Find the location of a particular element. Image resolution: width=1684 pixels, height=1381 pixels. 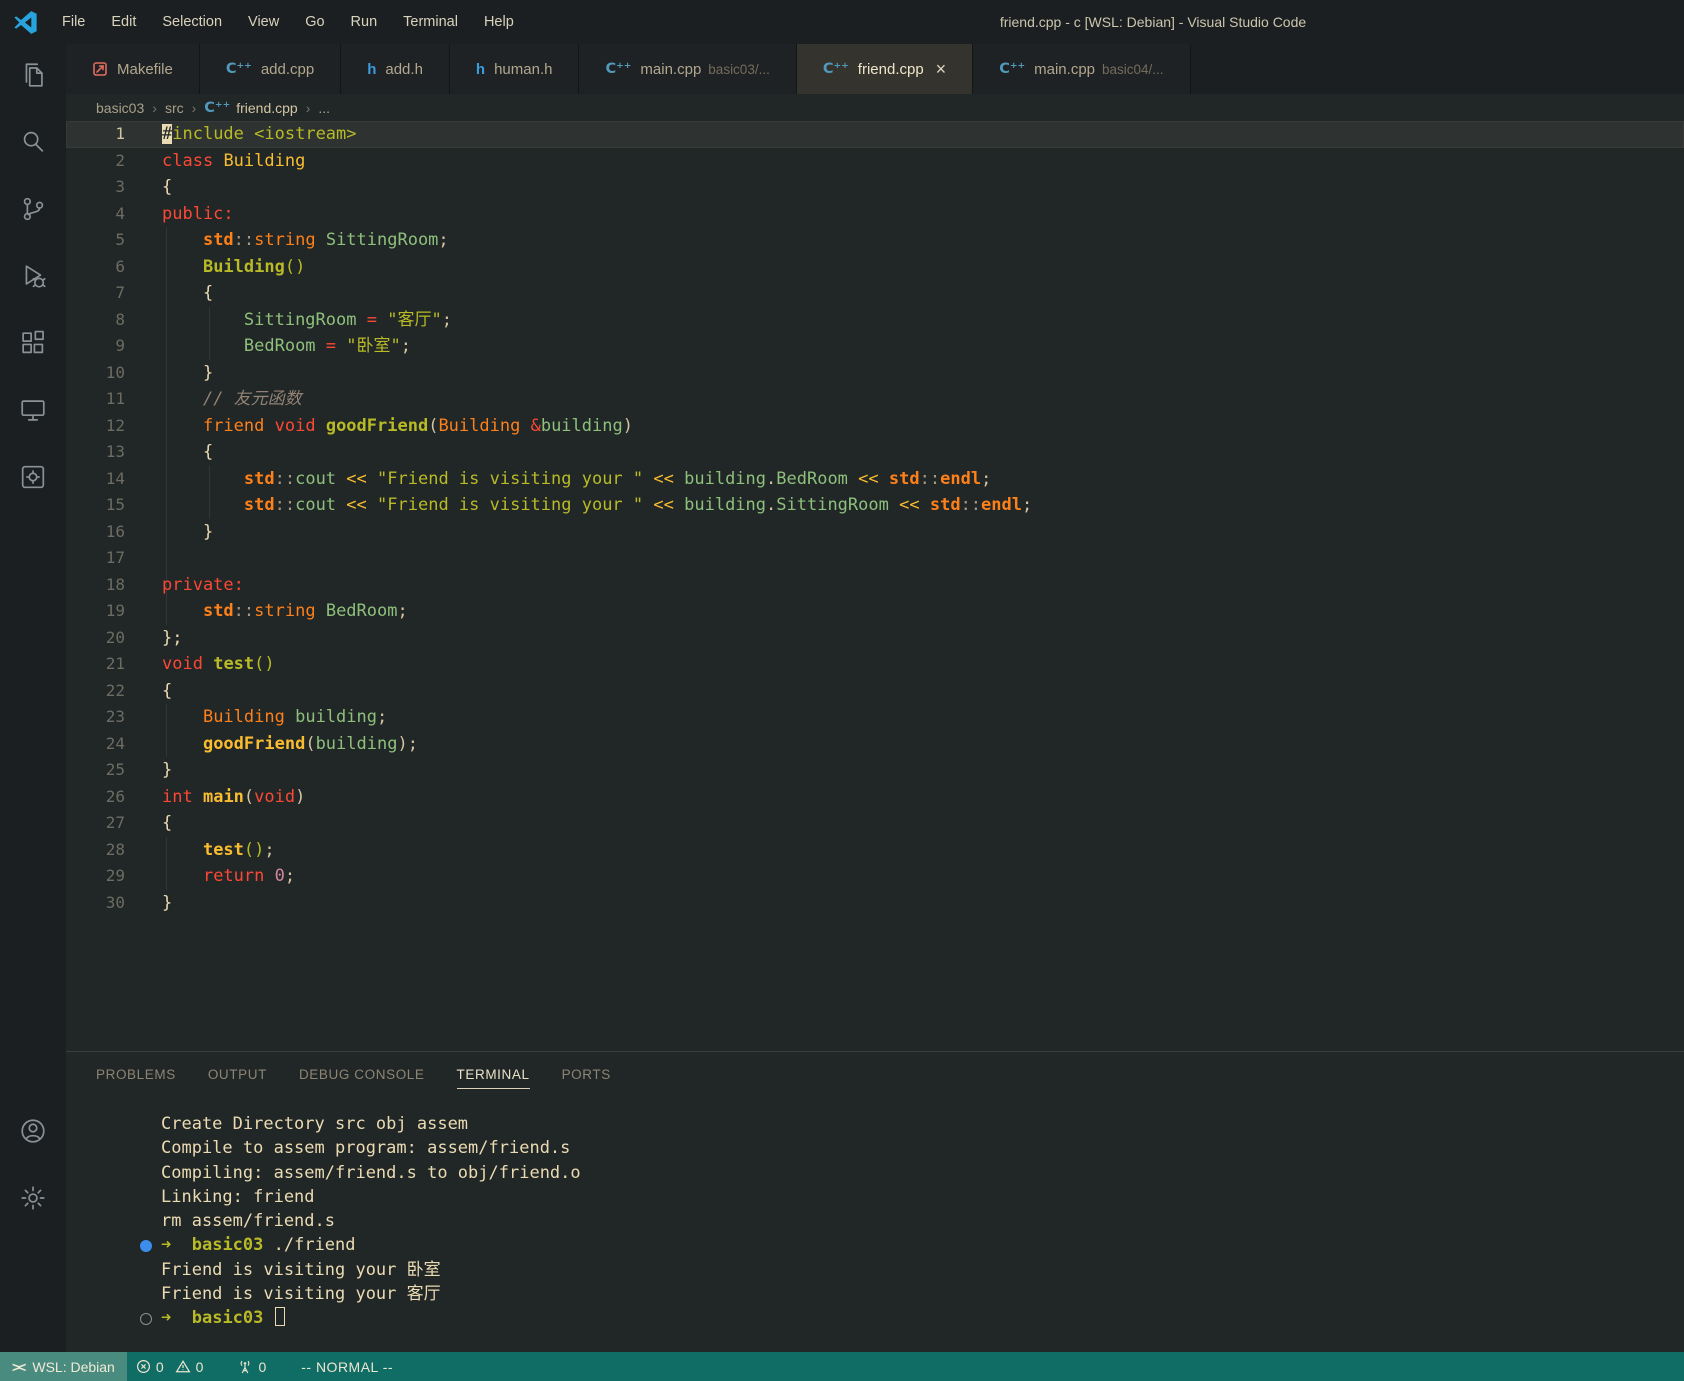

code-line-27: 27{ is located at coordinates (875, 823).